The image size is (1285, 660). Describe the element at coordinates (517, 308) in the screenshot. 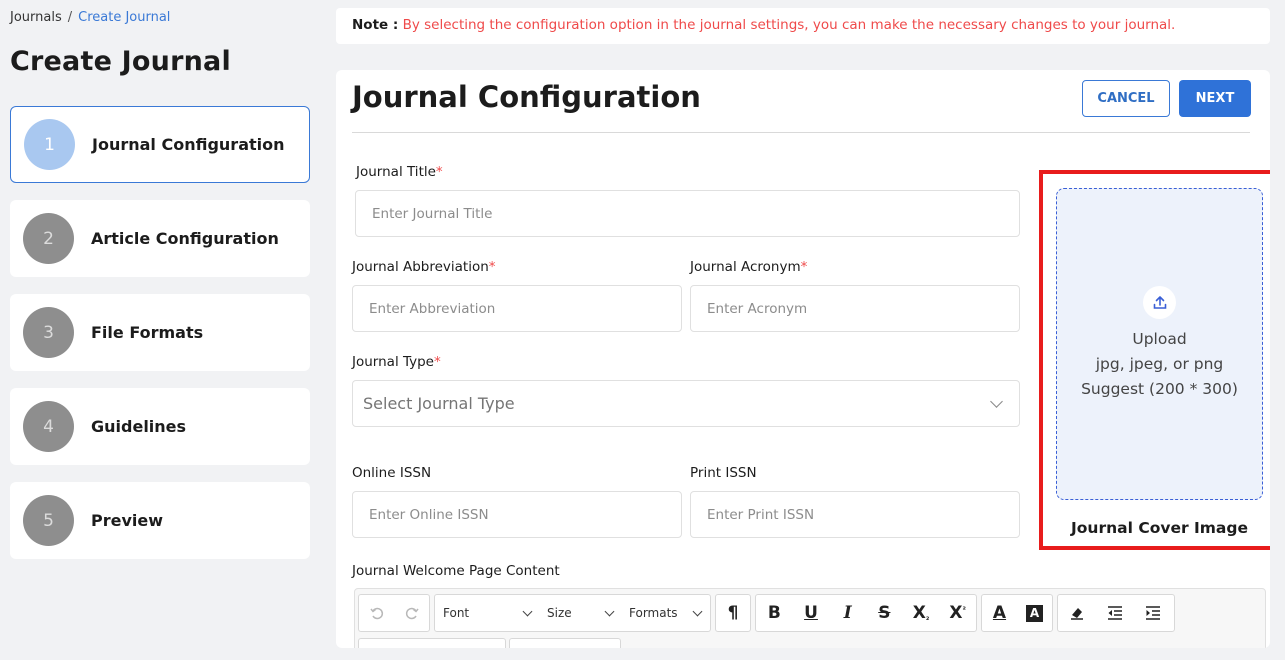

I see `journal-abbreviation-input` at that location.